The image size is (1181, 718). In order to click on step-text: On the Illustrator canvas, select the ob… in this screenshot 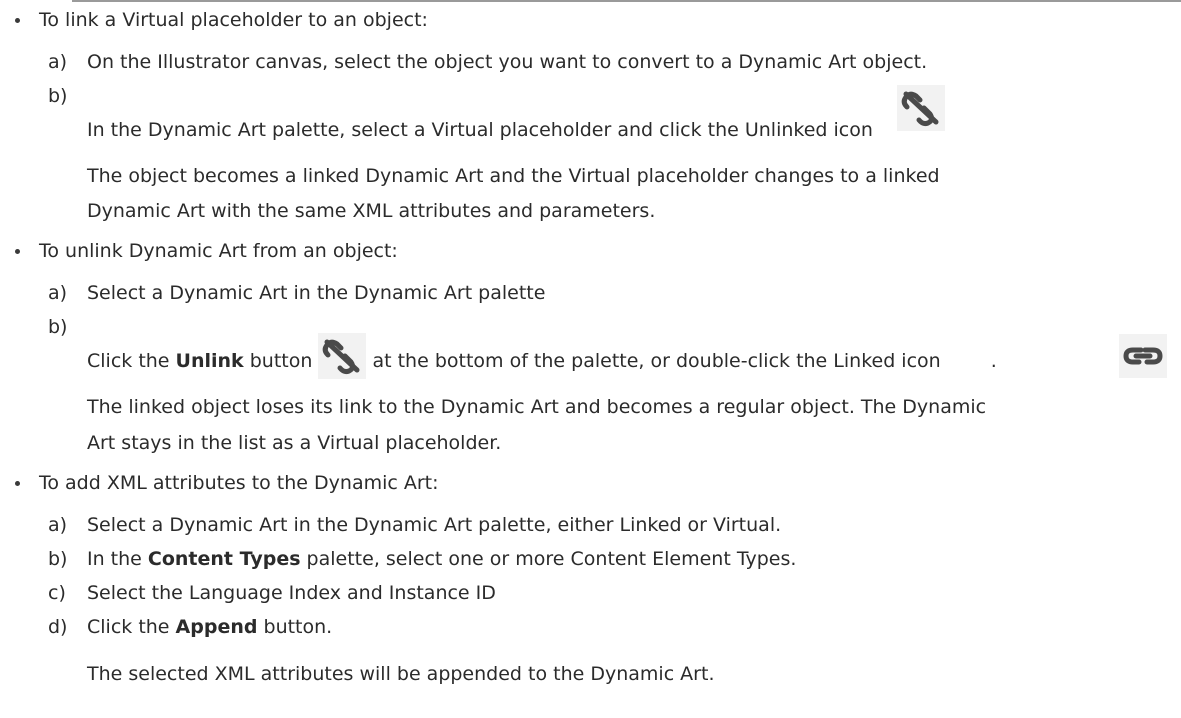, I will do `click(507, 62)`.